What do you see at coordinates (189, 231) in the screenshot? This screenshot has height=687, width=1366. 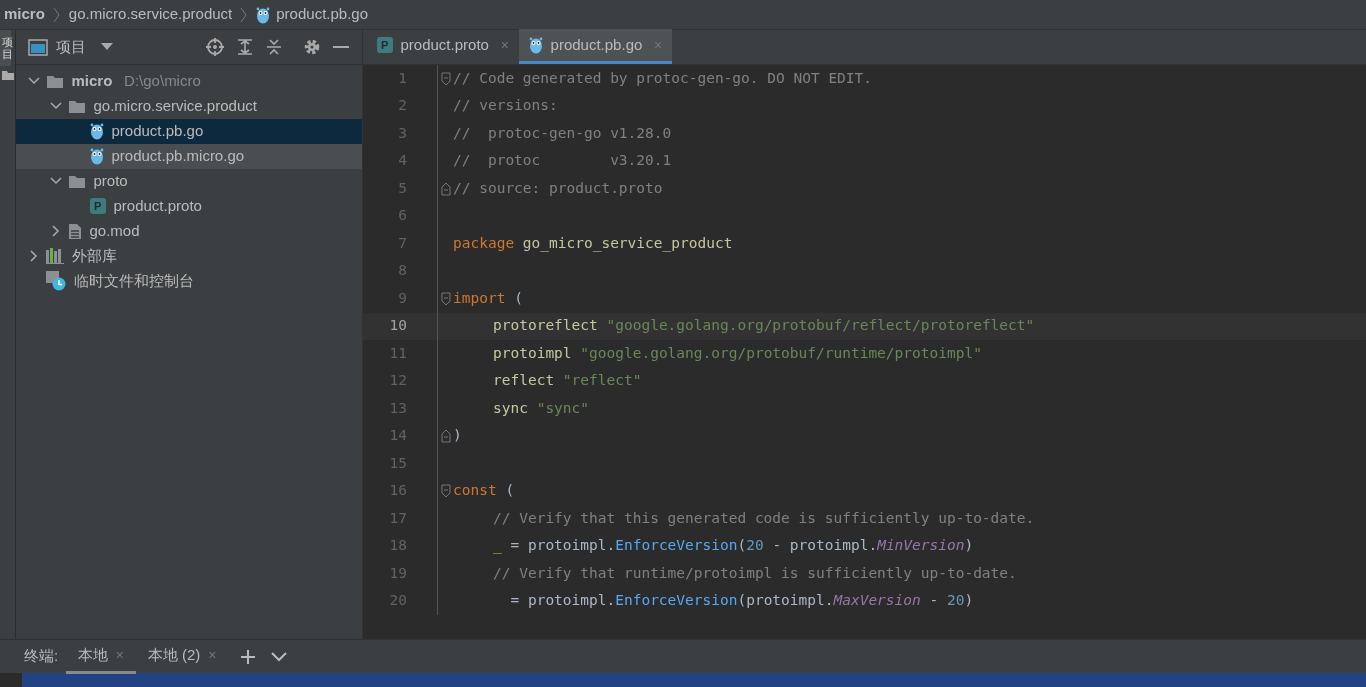 I see `tree-item: go.mod` at bounding box center [189, 231].